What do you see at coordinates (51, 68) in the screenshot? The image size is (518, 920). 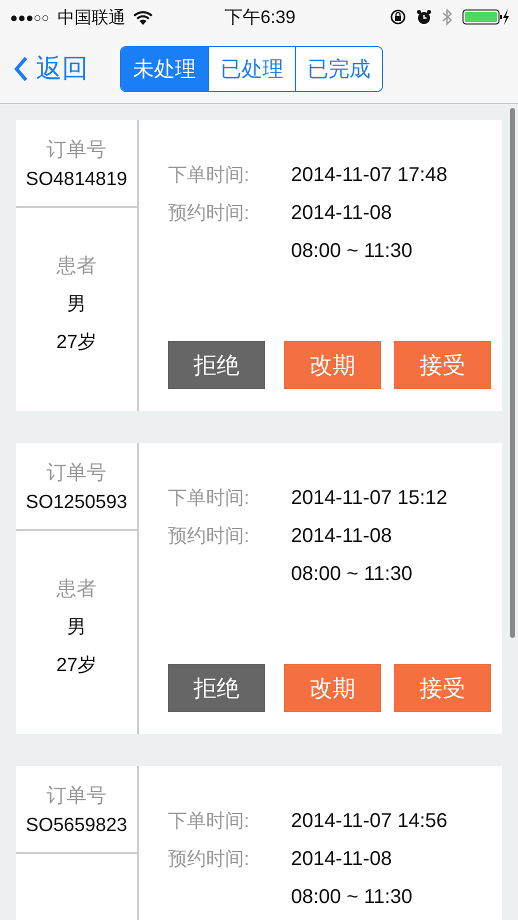 I see `back-button: 返回` at bounding box center [51, 68].